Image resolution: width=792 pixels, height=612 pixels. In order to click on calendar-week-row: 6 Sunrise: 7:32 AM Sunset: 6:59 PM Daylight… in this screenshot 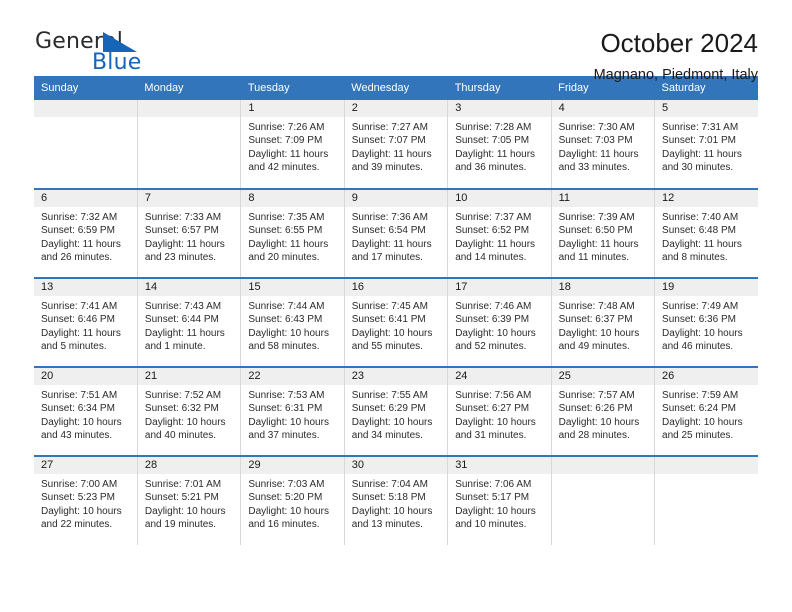, I will do `click(396, 233)`.